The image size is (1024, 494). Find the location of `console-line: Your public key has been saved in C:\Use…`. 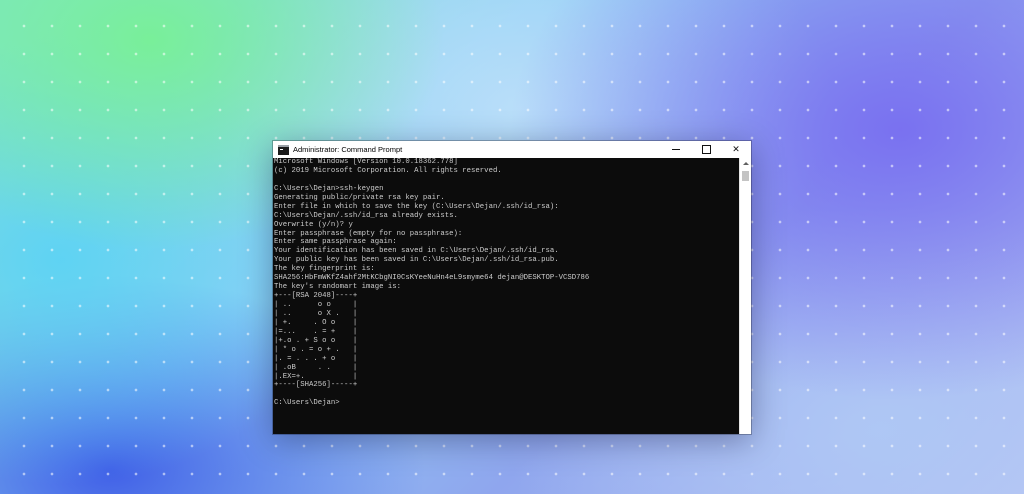

console-line: Your public key has been saved in C:\Use… is located at coordinates (416, 260).